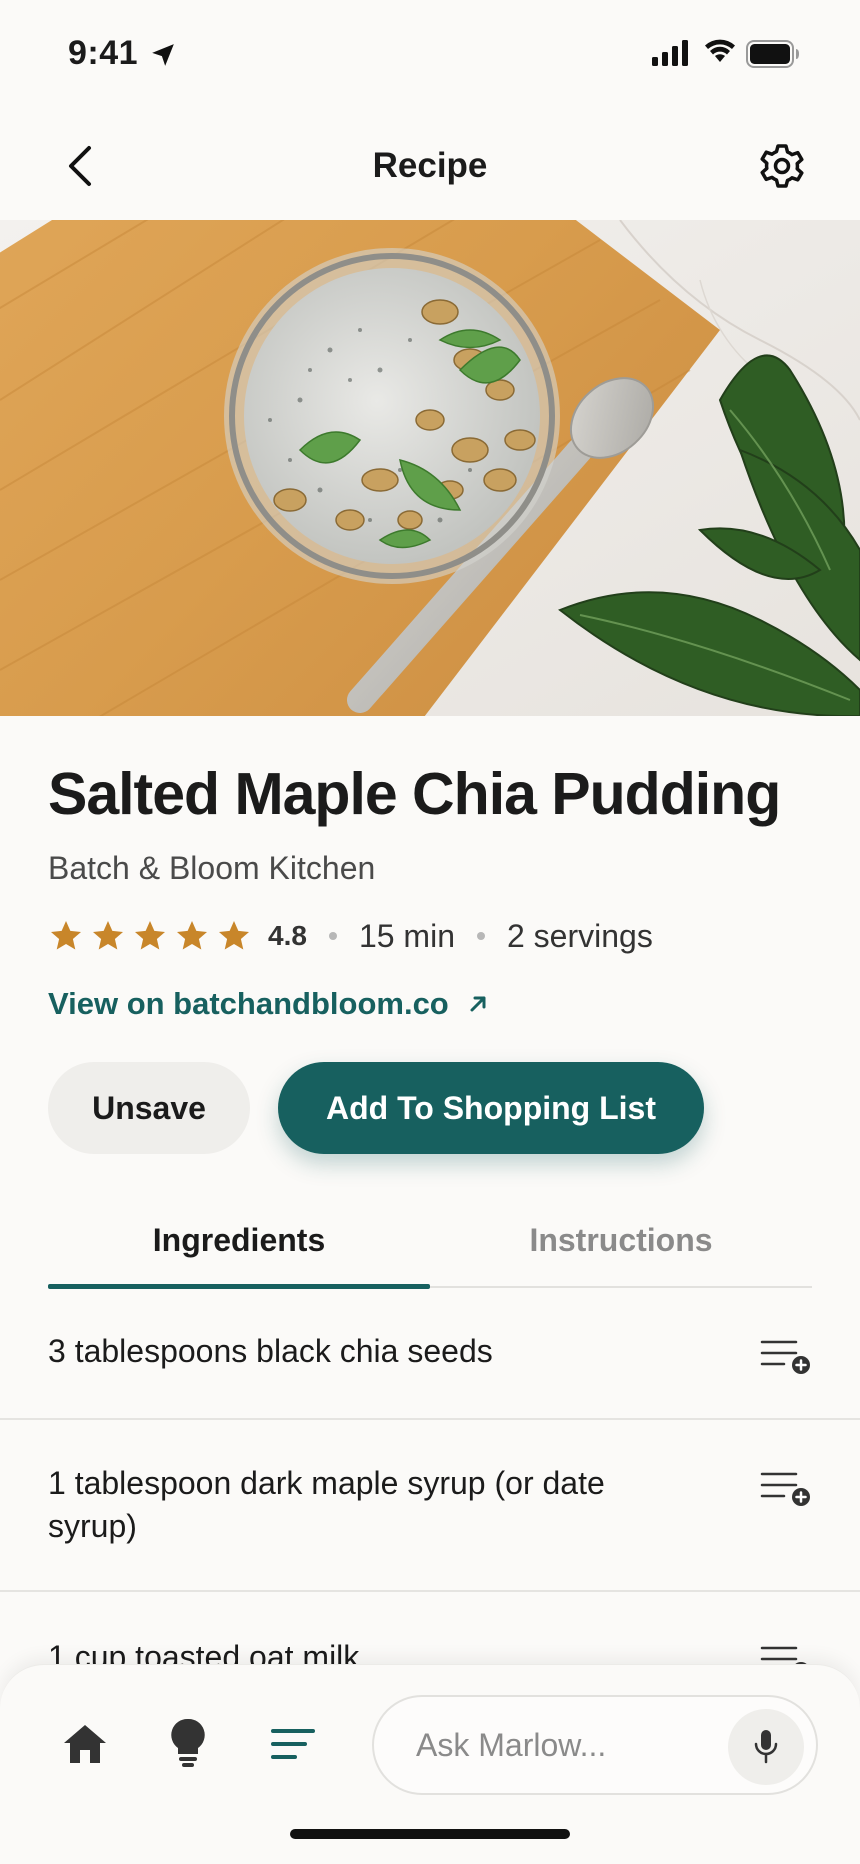 The height and width of the screenshot is (1864, 860). Describe the element at coordinates (491, 1108) in the screenshot. I see `add-to-shopping-list-button: Add To Shopping List` at that location.